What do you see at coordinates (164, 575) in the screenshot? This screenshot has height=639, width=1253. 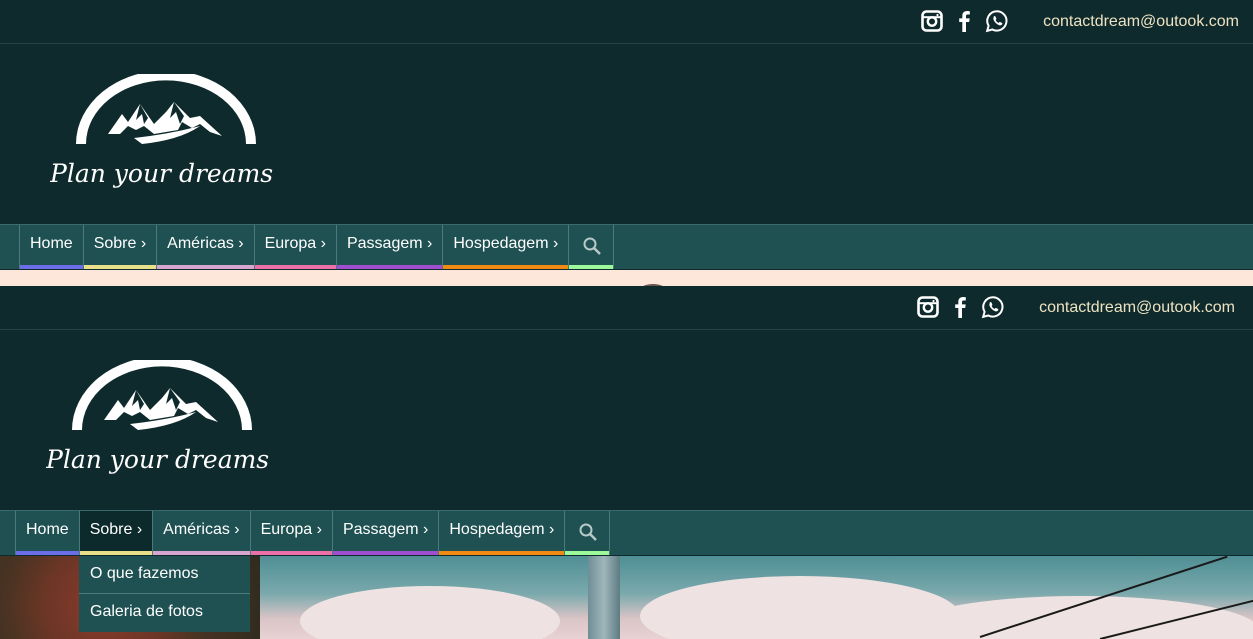 I see `dropdown-item-o-que-fazemos: O que fazemos` at bounding box center [164, 575].